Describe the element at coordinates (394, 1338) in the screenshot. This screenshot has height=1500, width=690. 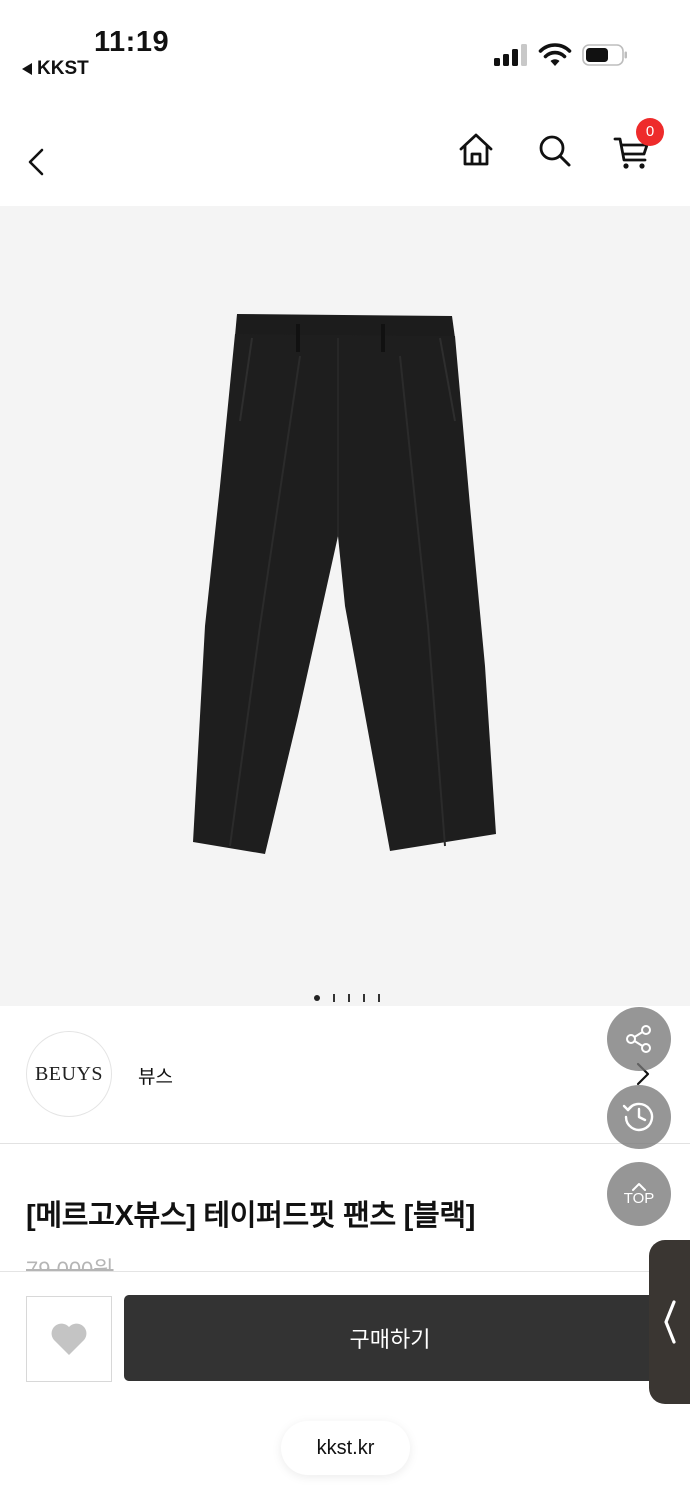
I see `buy-button: 구매하기` at that location.